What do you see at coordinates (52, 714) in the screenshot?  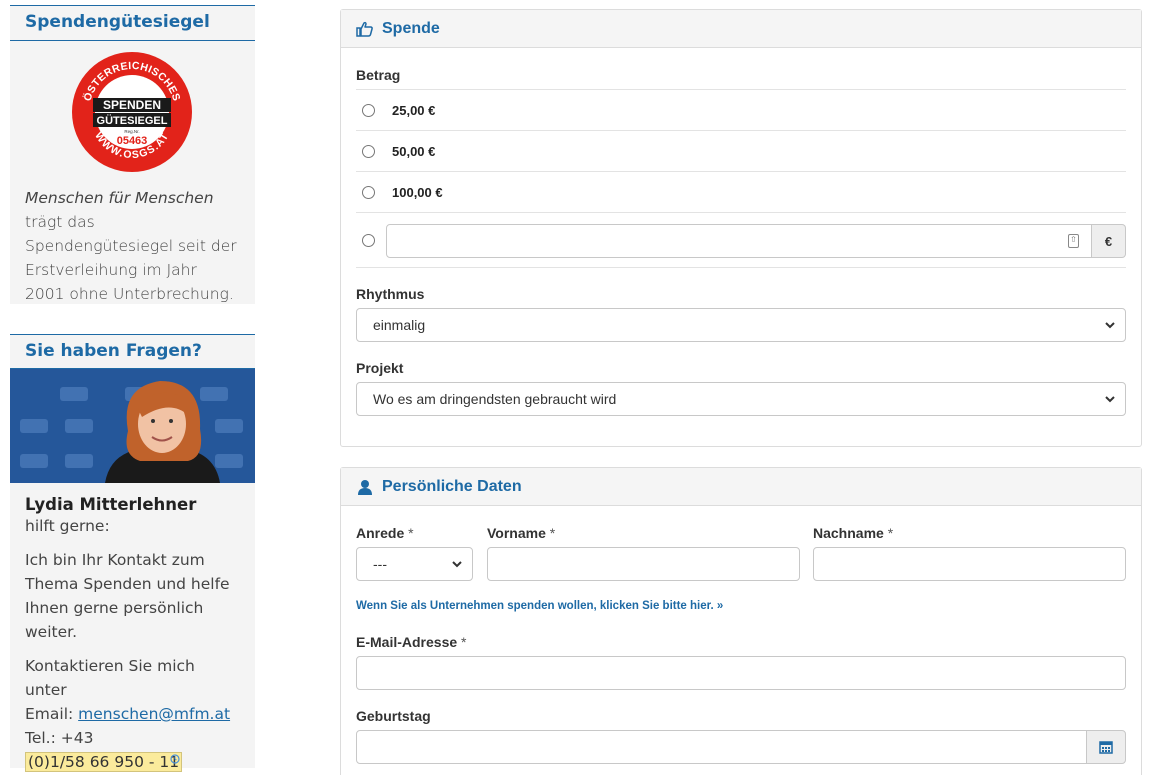 I see `email-label: Email:` at bounding box center [52, 714].